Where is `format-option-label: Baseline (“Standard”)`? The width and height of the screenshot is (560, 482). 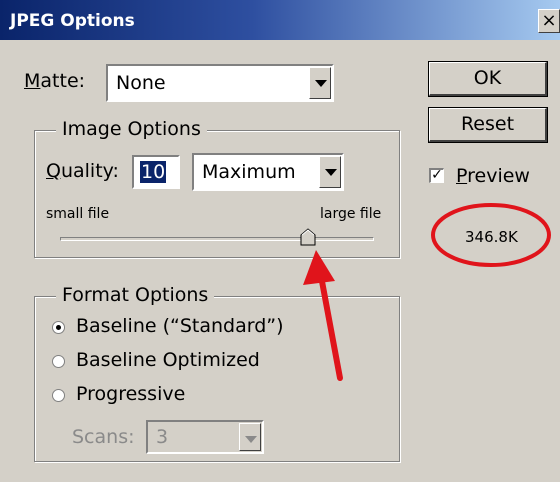
format-option-label: Baseline (“Standard”) is located at coordinates (180, 326).